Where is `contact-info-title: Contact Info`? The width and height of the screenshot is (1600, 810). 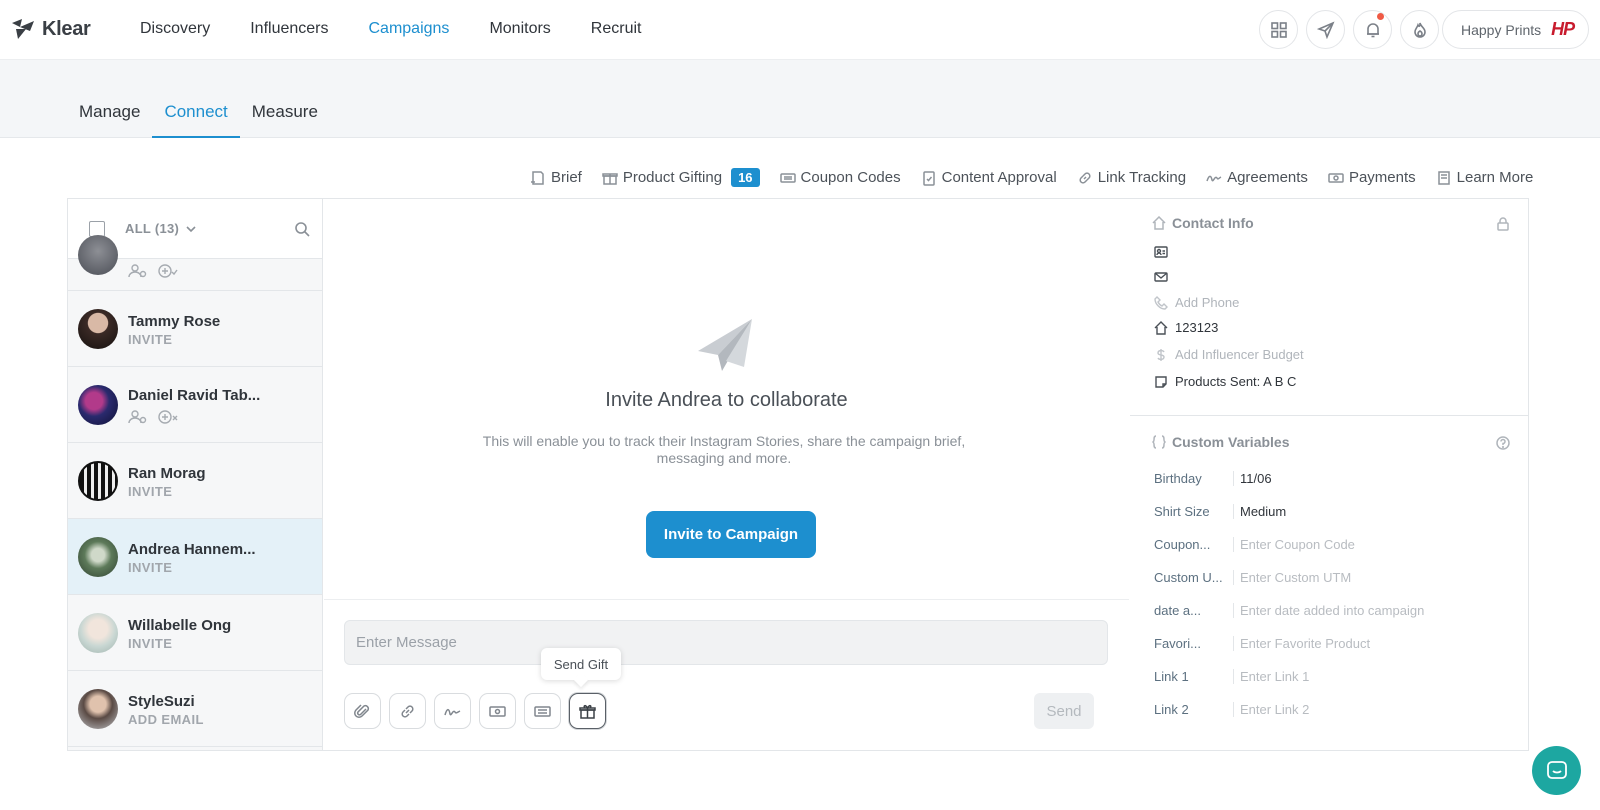
contact-info-title: Contact Info is located at coordinates (1213, 223).